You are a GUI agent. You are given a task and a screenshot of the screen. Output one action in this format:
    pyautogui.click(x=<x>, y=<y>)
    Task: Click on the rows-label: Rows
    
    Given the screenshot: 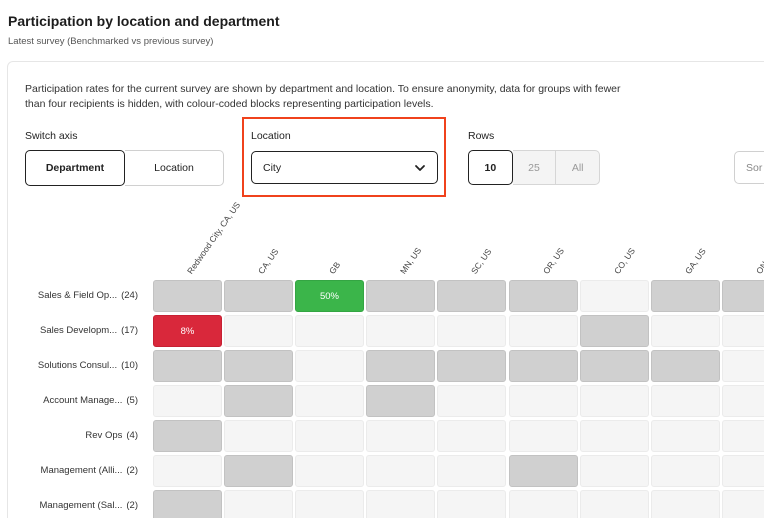 What is the action you would take?
    pyautogui.click(x=481, y=136)
    